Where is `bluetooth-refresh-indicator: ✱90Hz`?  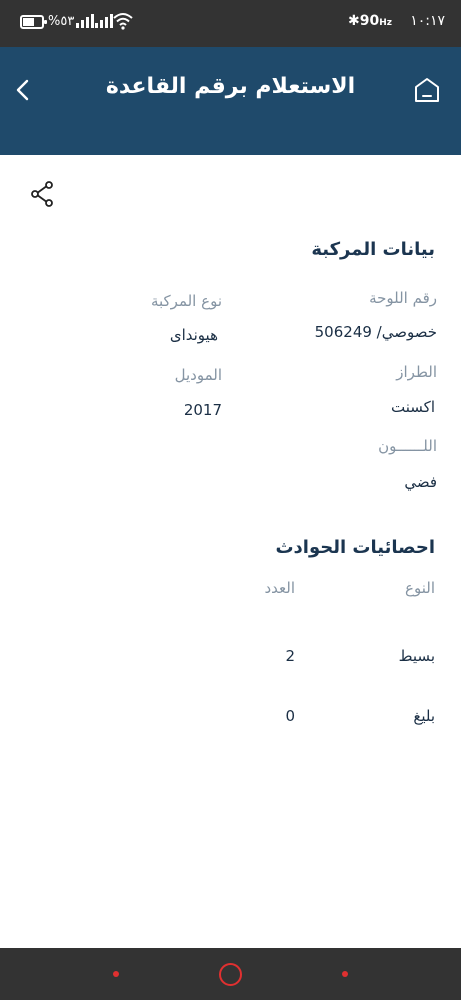 bluetooth-refresh-indicator: ✱90Hz is located at coordinates (370, 21).